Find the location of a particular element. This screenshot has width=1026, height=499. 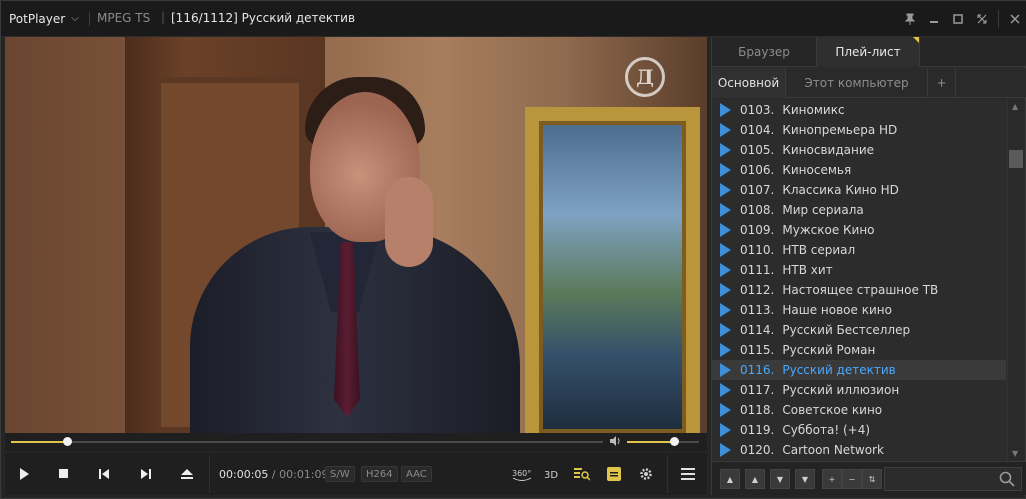

playlist-item: 0106. Киносемья is located at coordinates (859, 170).